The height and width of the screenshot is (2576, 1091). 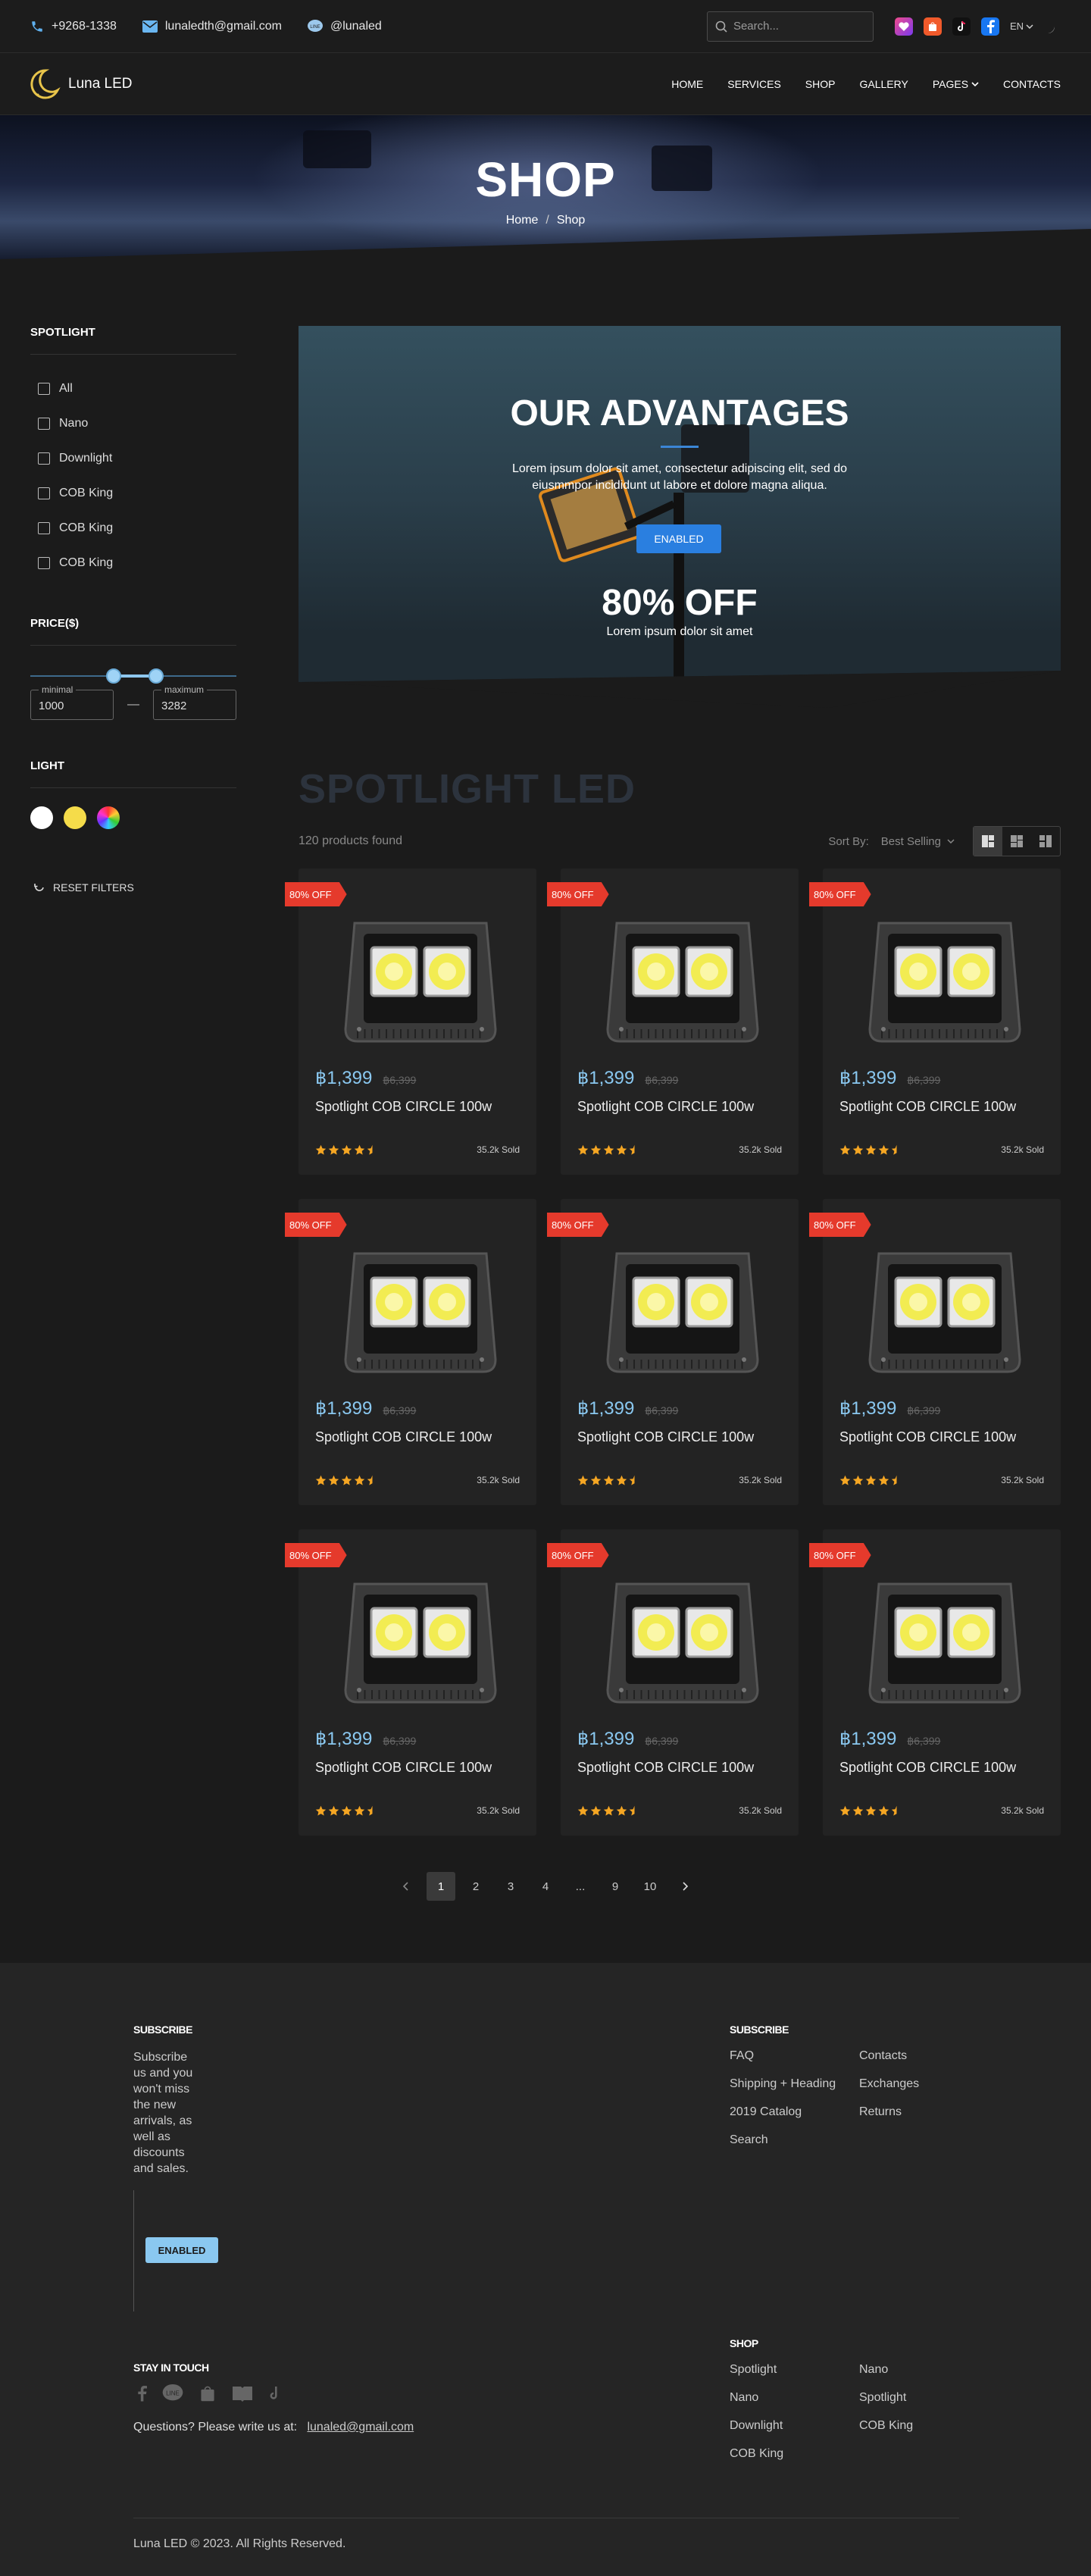 I want to click on price-range-slider, so click(x=133, y=676).